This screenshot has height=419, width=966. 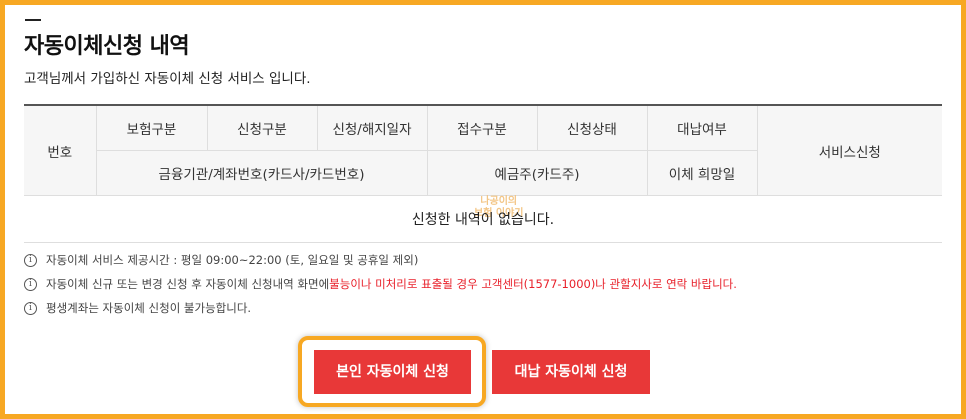 I want to click on header-number: 번호, so click(x=60, y=150).